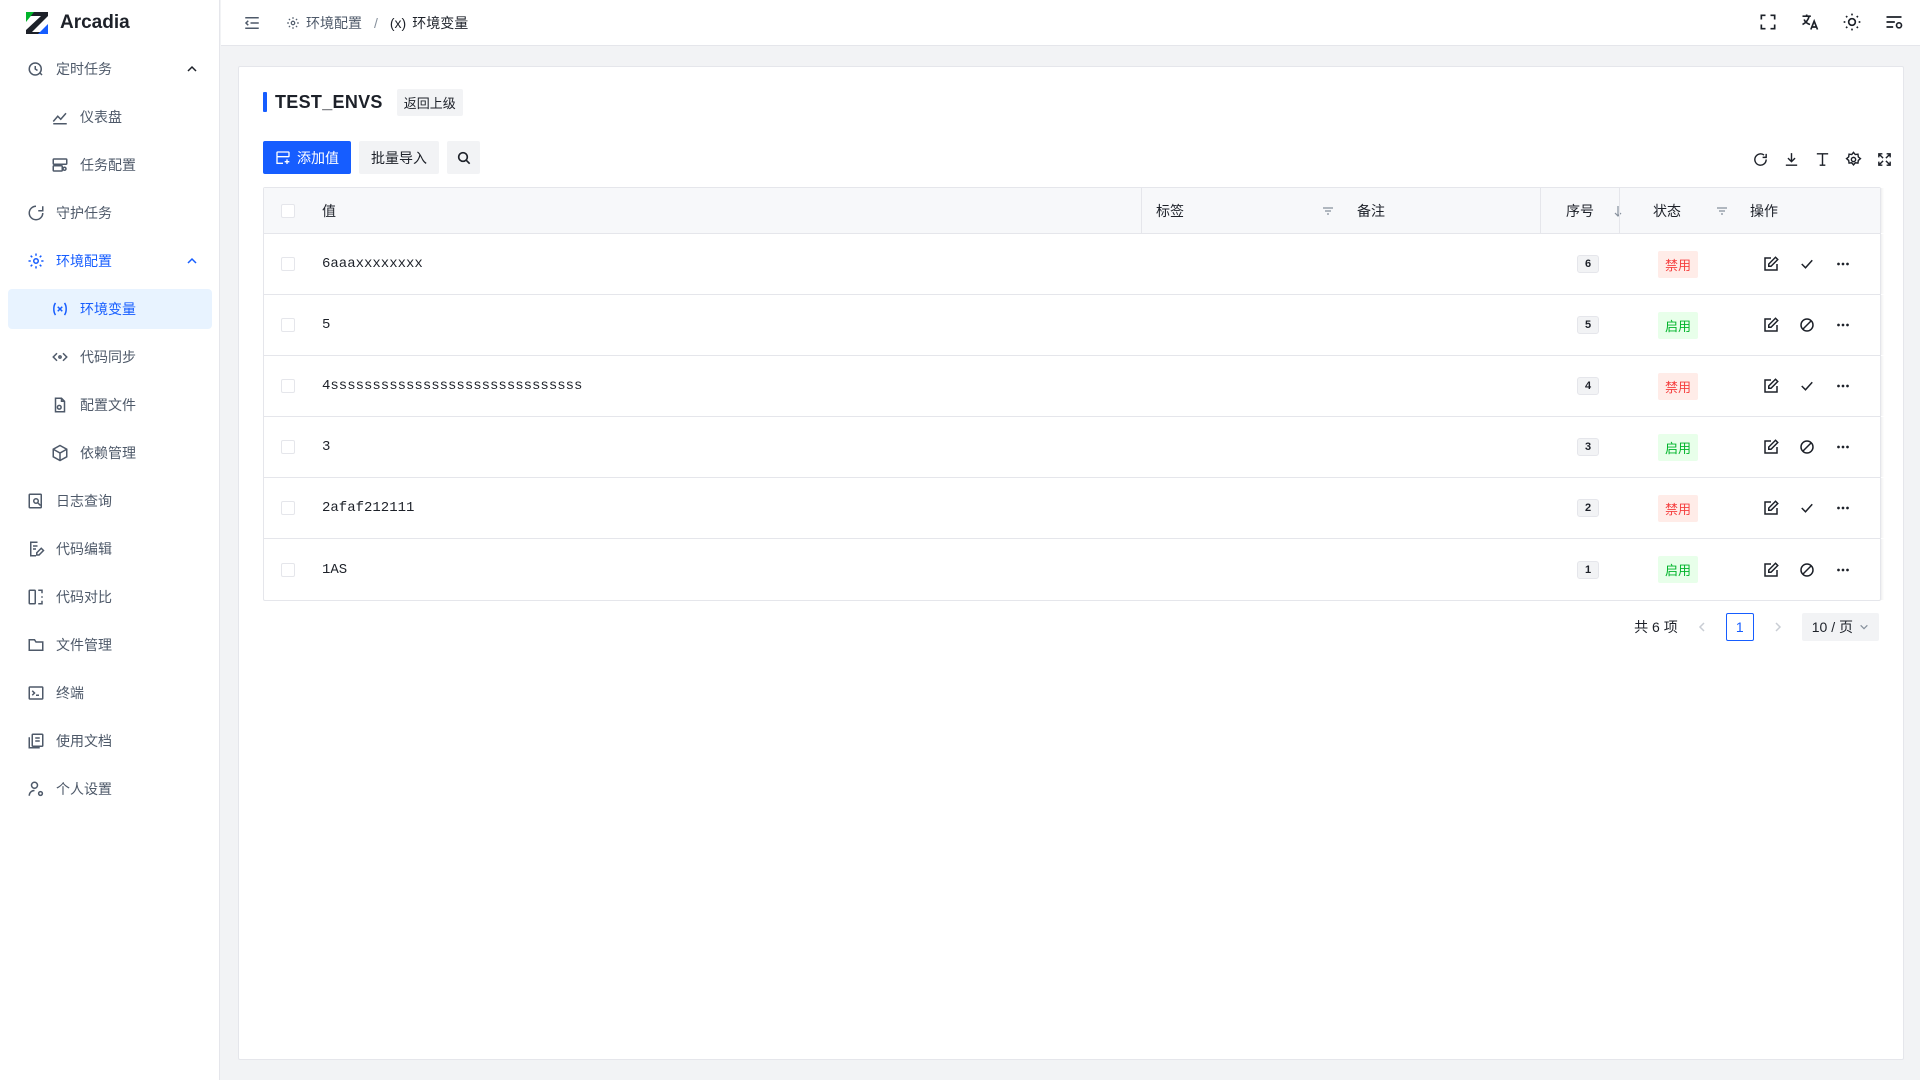 The image size is (1920, 1080). I want to click on server-icon, so click(60, 165).